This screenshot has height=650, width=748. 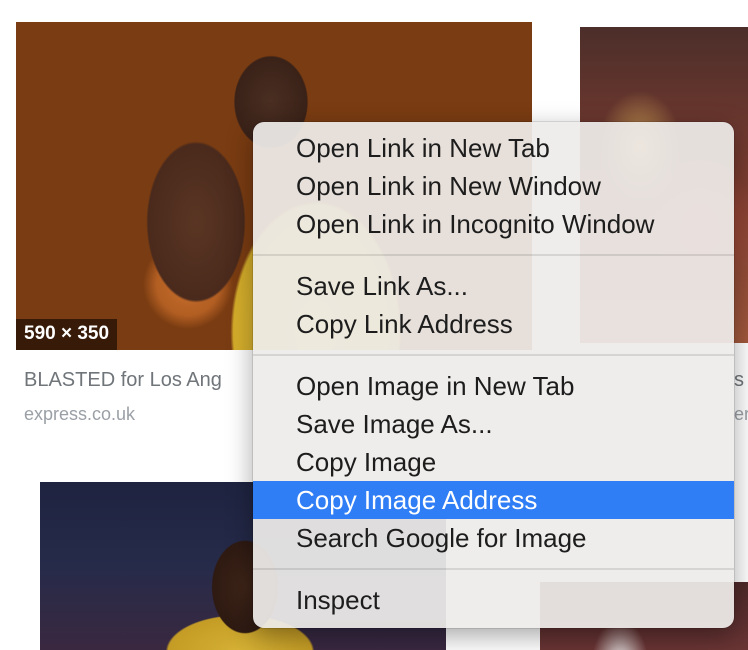 What do you see at coordinates (493, 600) in the screenshot?
I see `menu-item-inspect: Inspect` at bounding box center [493, 600].